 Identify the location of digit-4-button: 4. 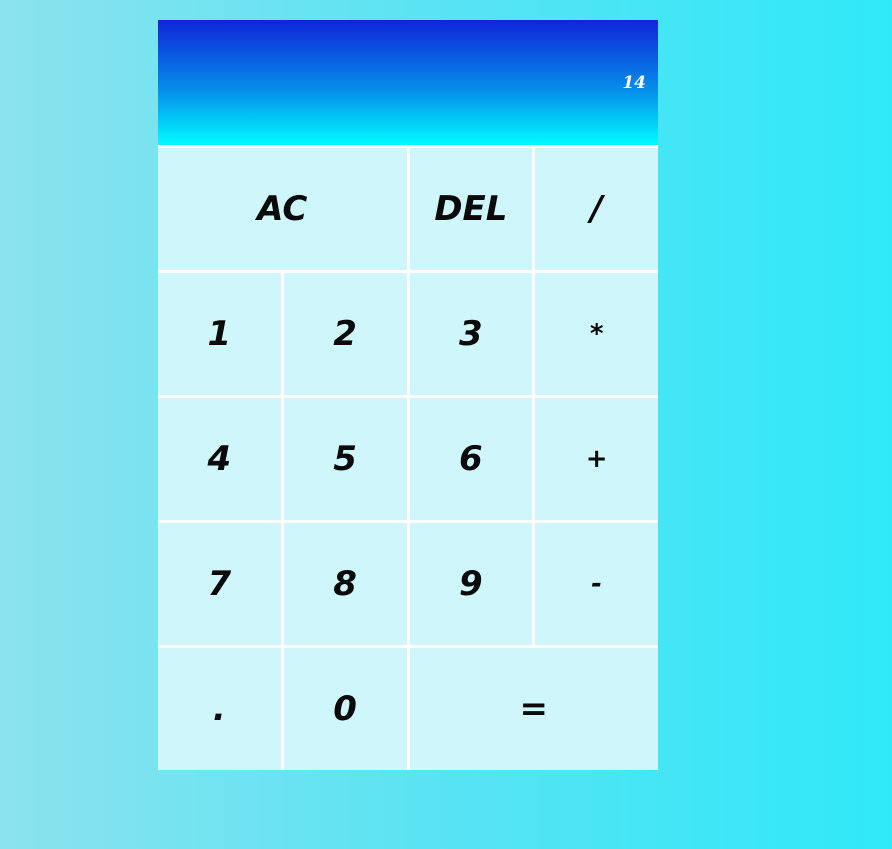
(219, 459).